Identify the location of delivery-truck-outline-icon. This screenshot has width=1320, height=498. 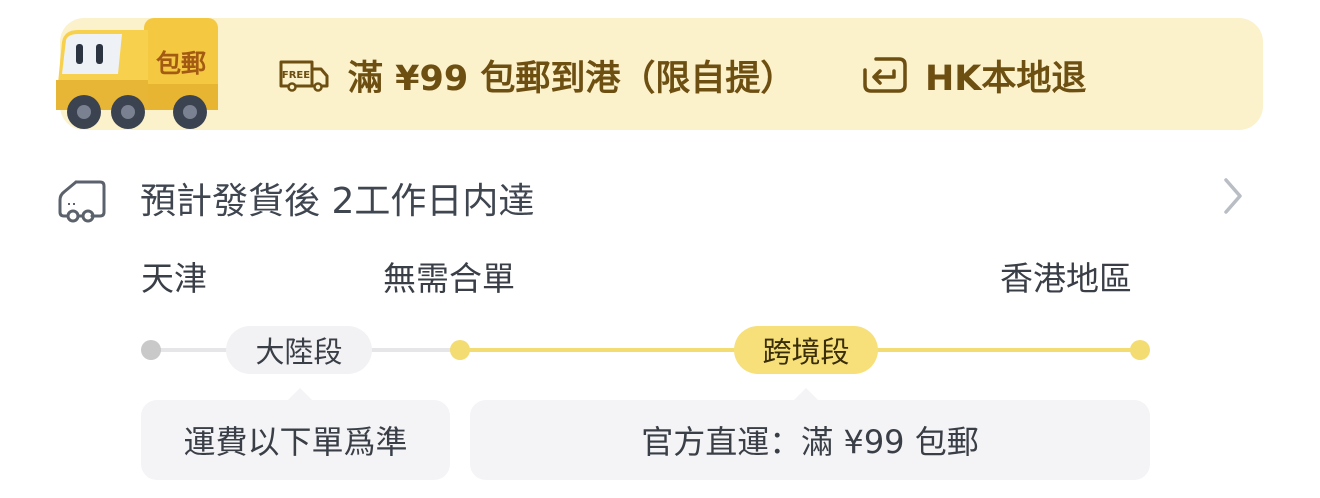
(82, 201).